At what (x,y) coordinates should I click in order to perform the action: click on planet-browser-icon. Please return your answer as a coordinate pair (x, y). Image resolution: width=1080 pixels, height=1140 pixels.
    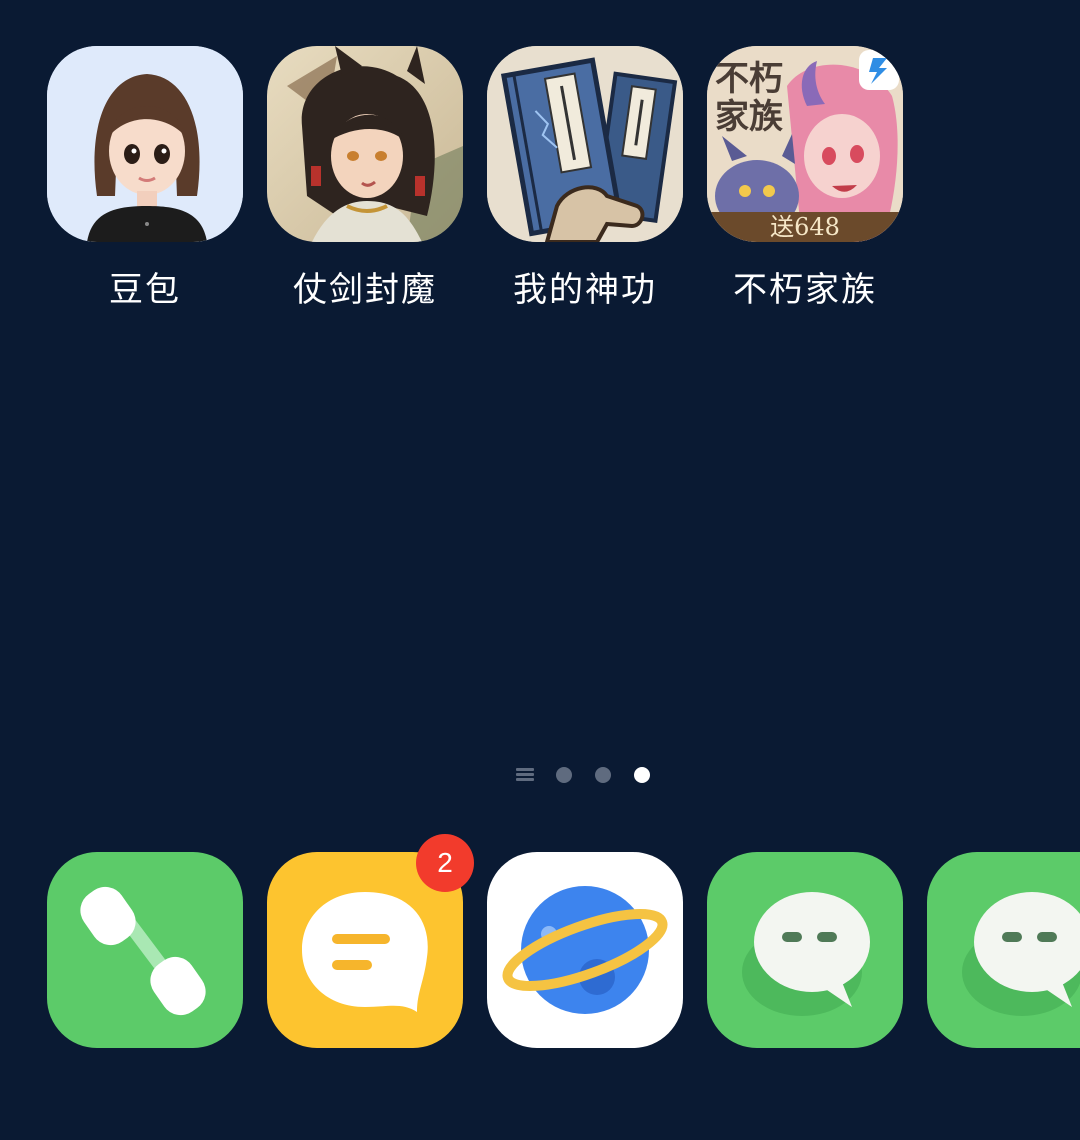
    Looking at the image, I should click on (585, 950).